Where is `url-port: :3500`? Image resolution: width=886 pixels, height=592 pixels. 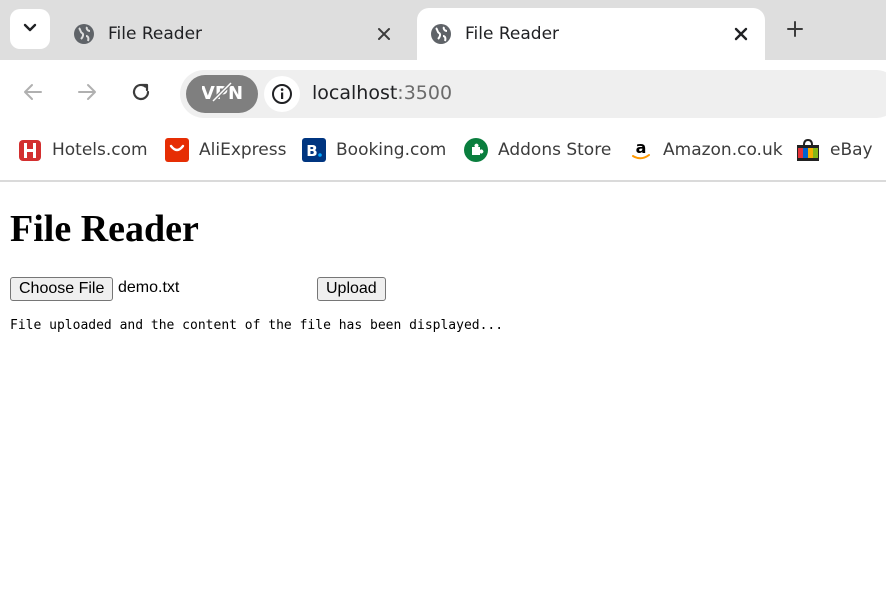 url-port: :3500 is located at coordinates (425, 93).